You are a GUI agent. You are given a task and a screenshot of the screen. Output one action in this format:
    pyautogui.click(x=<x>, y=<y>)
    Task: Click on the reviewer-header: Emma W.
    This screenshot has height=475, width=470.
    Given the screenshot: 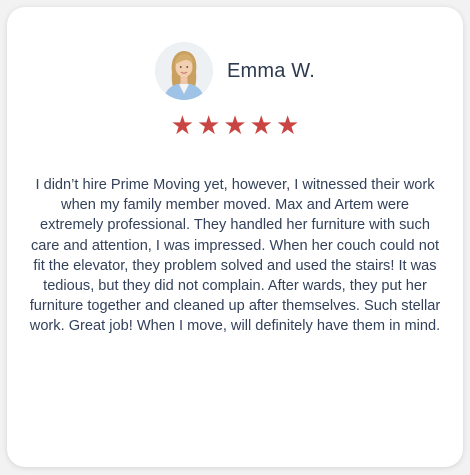 What is the action you would take?
    pyautogui.click(x=235, y=71)
    